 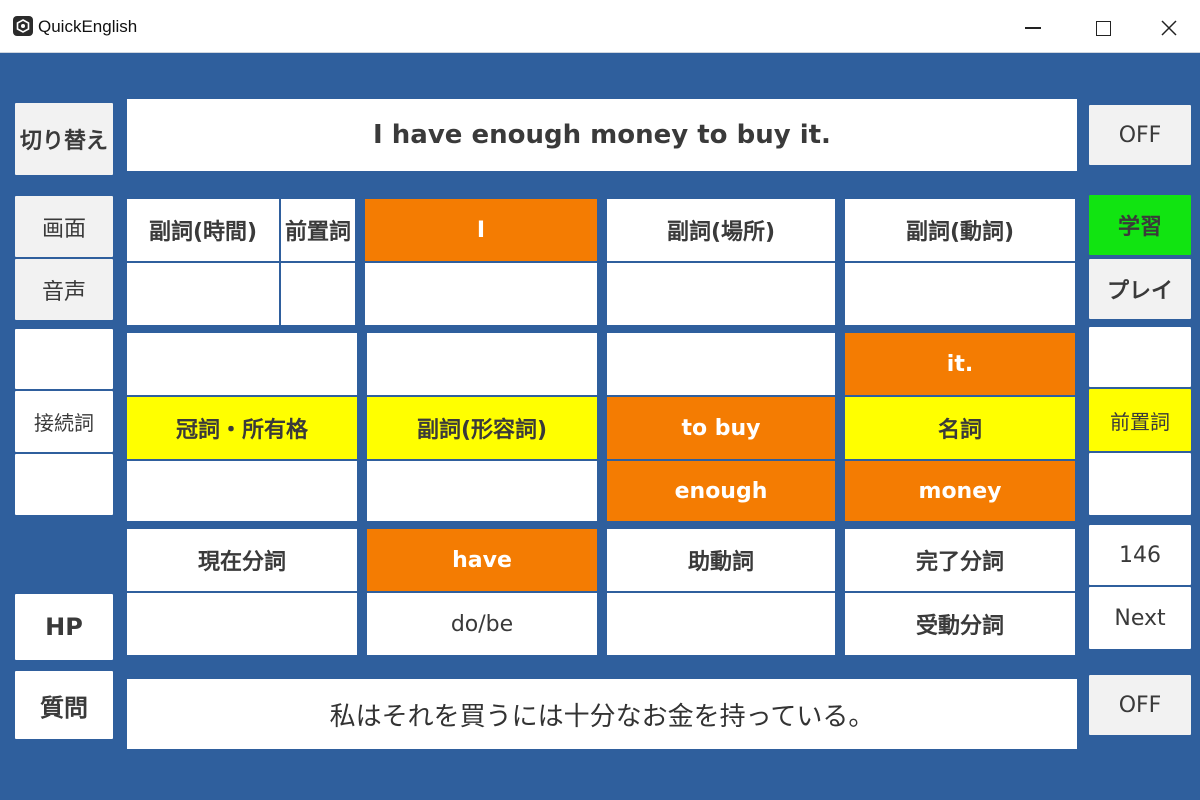 I want to click on minimize-button, so click(x=1033, y=28).